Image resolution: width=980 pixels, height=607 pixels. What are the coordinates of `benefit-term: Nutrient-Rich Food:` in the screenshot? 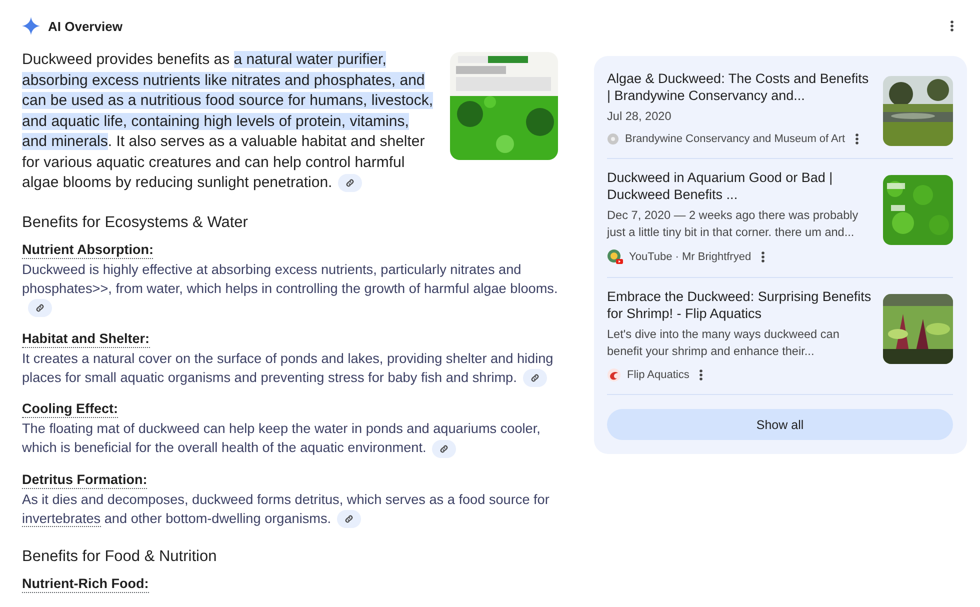 It's located at (85, 584).